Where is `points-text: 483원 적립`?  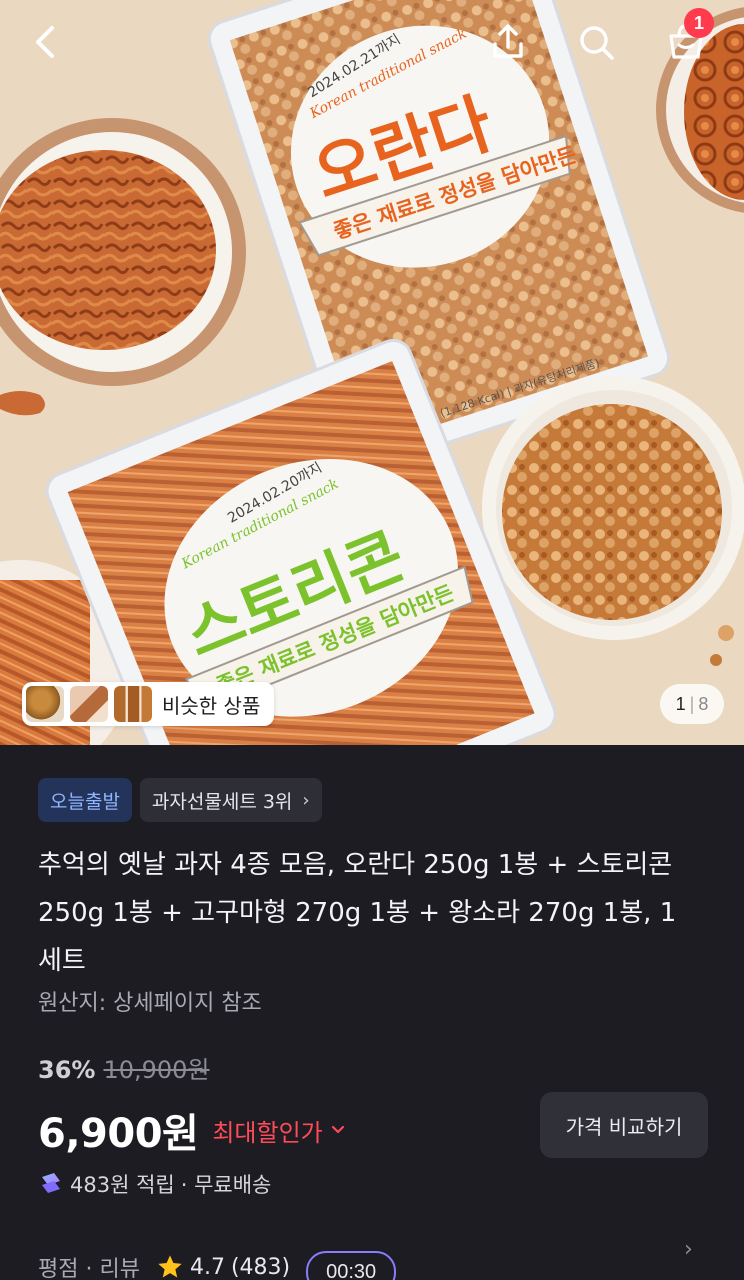
points-text: 483원 적립 is located at coordinates (122, 1185).